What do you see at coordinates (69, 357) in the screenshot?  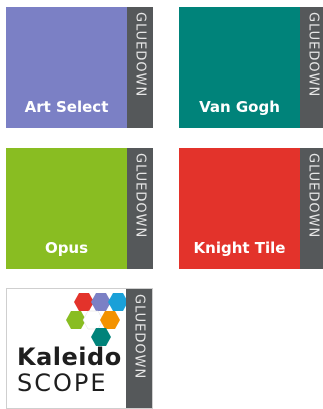 I see `kaleido-wordmark: Kaleido` at bounding box center [69, 357].